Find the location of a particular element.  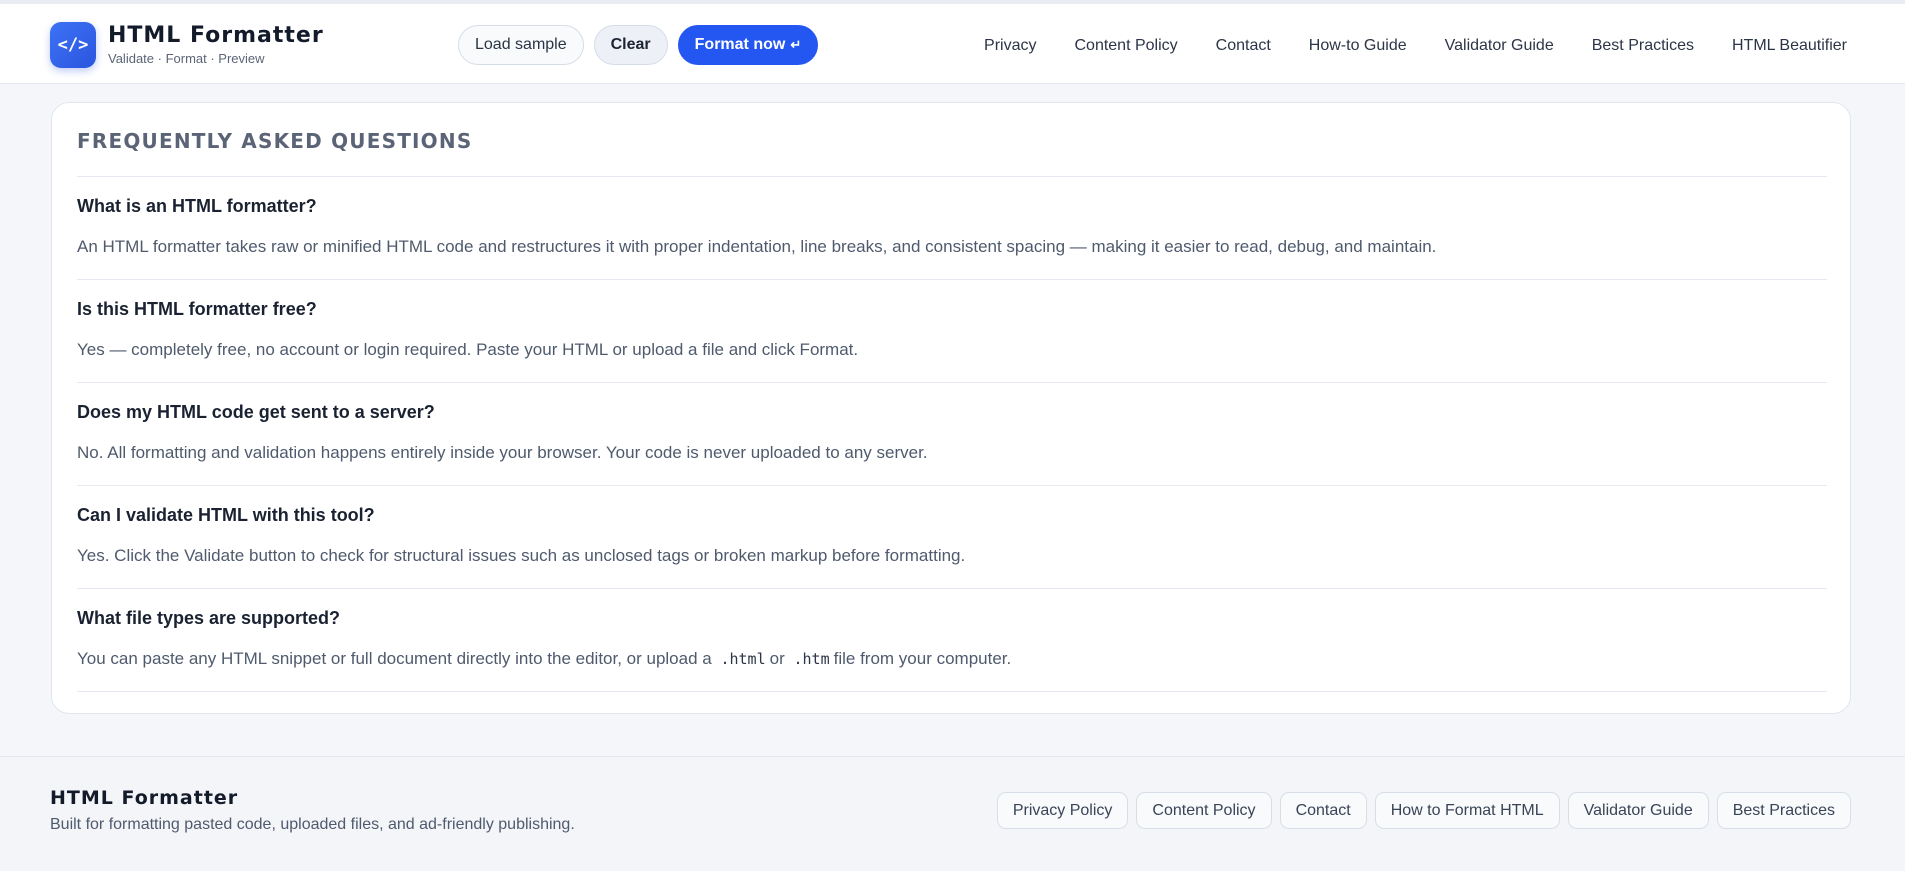

brand-subtitle: Validate · Format · Preview is located at coordinates (186, 58).